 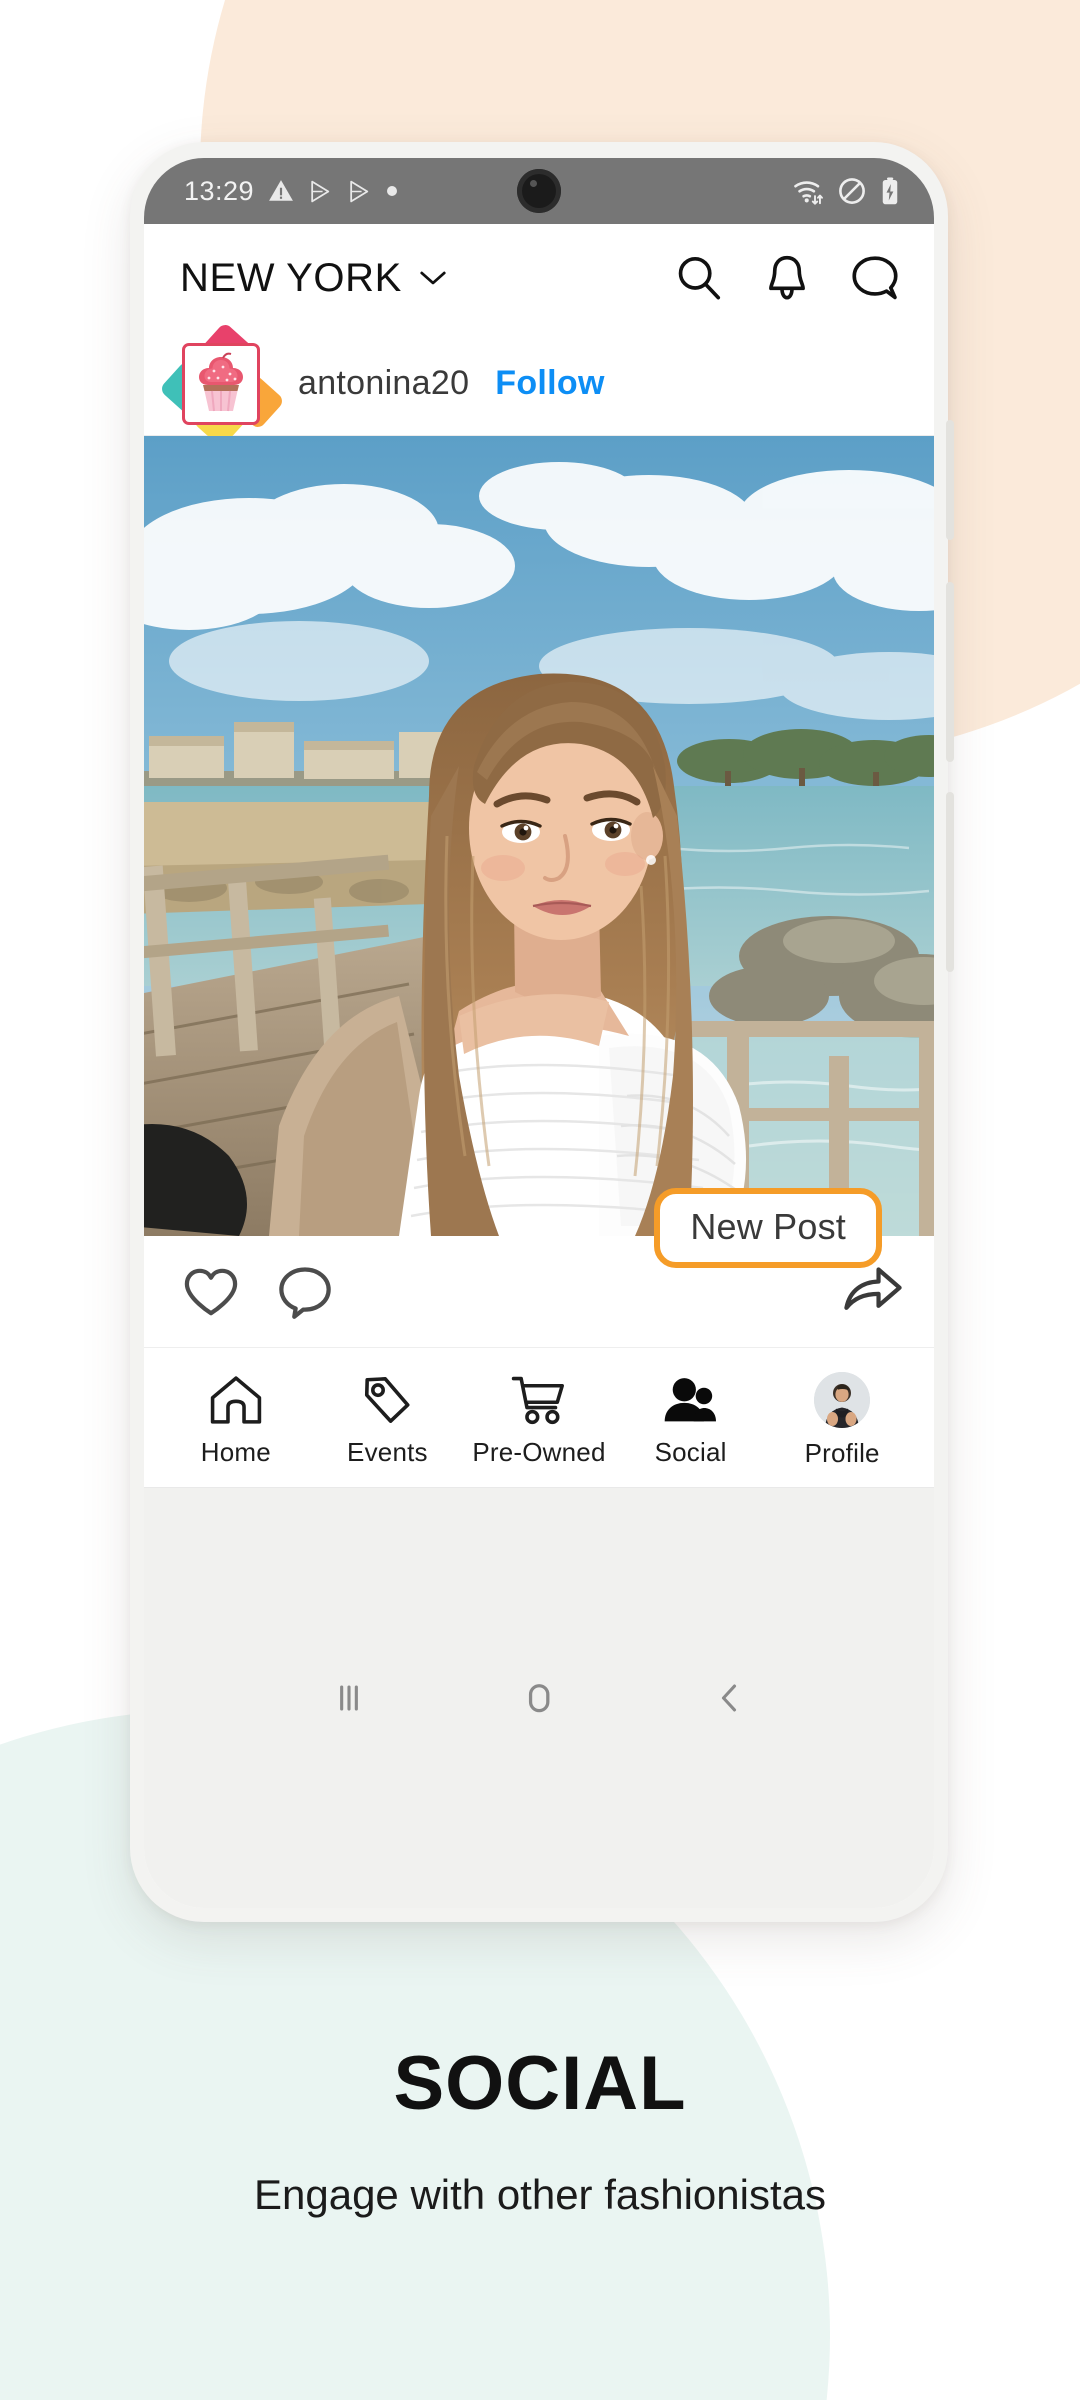 What do you see at coordinates (875, 278) in the screenshot?
I see `chat-bubble-icon` at bounding box center [875, 278].